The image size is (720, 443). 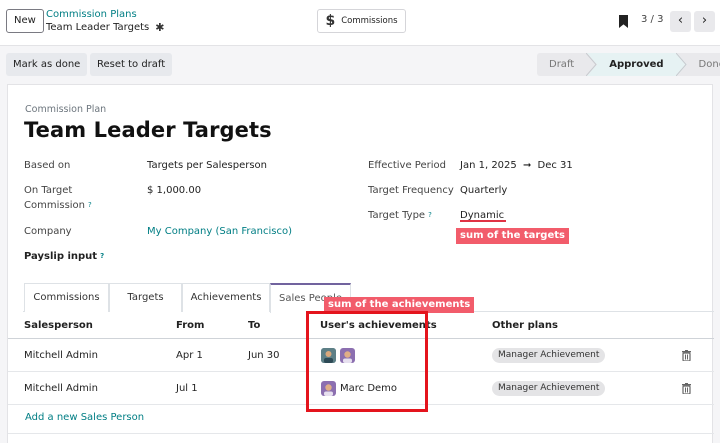 I want to click on status-bar: Draft Approved Done, so click(x=628, y=64).